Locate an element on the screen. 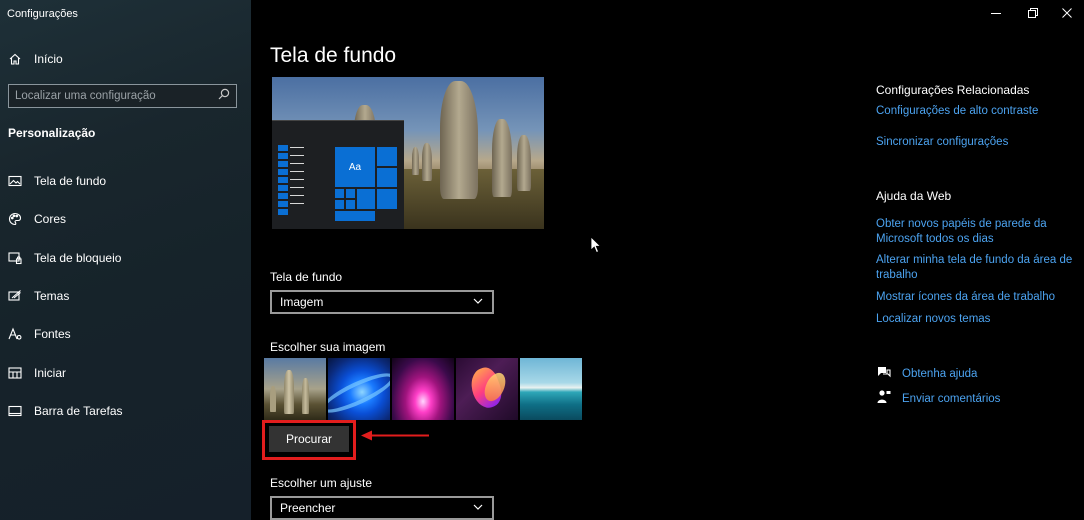 The image size is (1084, 520). wallpaper-thumbnail-flower is located at coordinates (487, 389).